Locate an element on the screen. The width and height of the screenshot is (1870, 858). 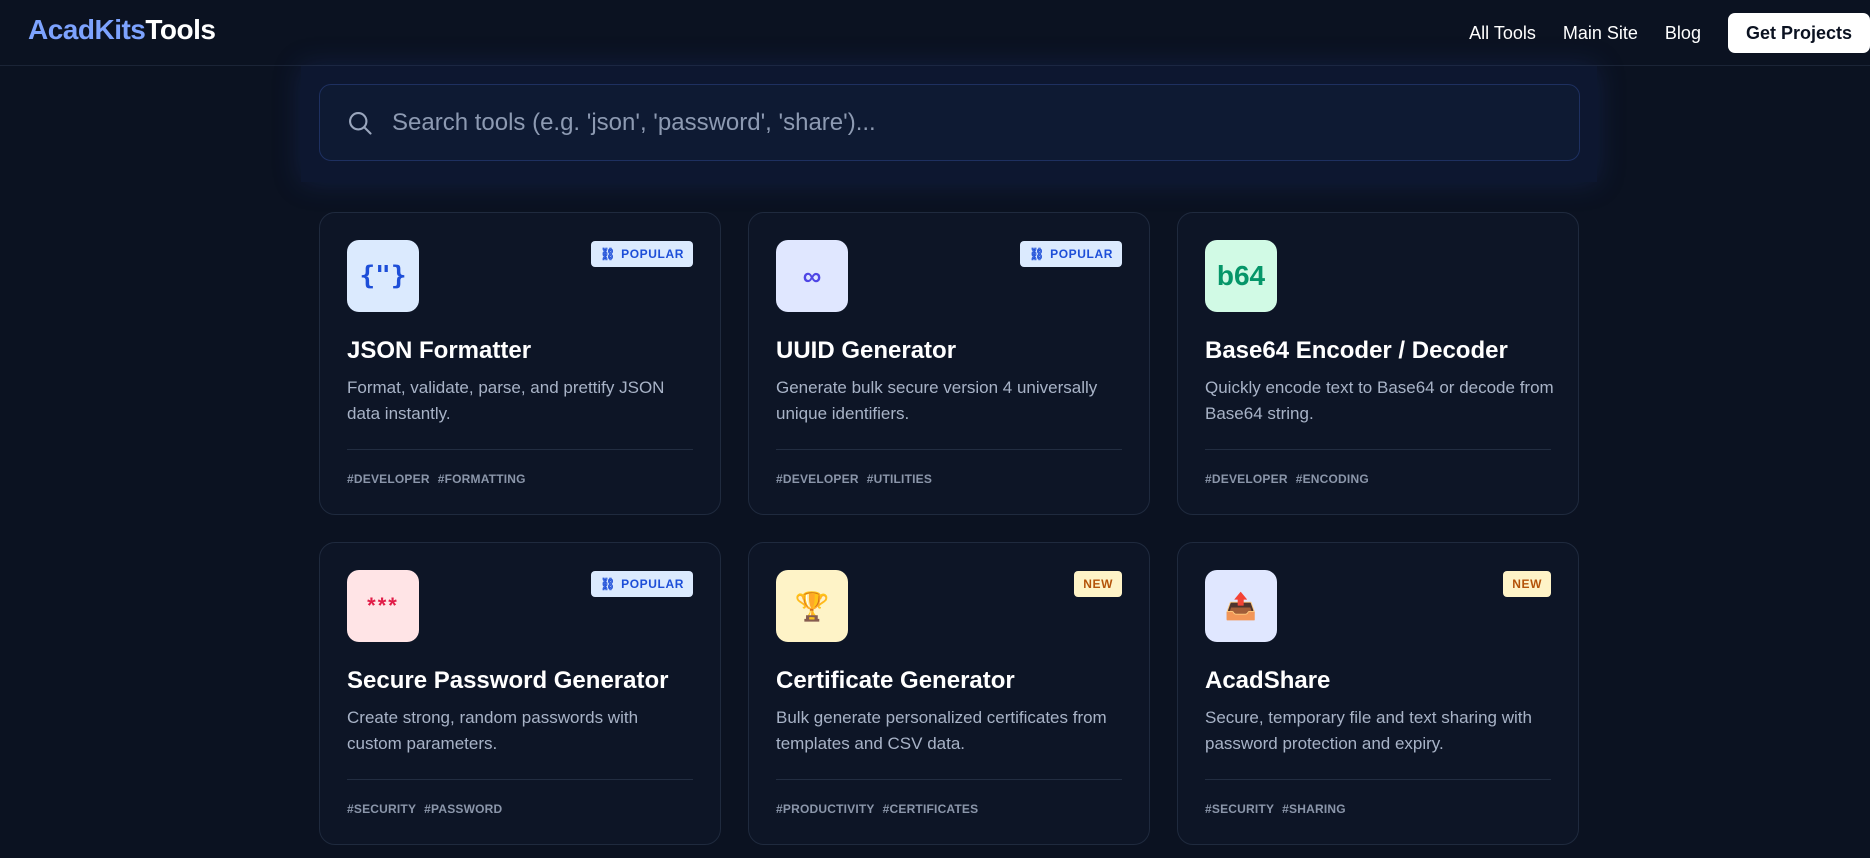
card-title: UUID Generator is located at coordinates (866, 350).